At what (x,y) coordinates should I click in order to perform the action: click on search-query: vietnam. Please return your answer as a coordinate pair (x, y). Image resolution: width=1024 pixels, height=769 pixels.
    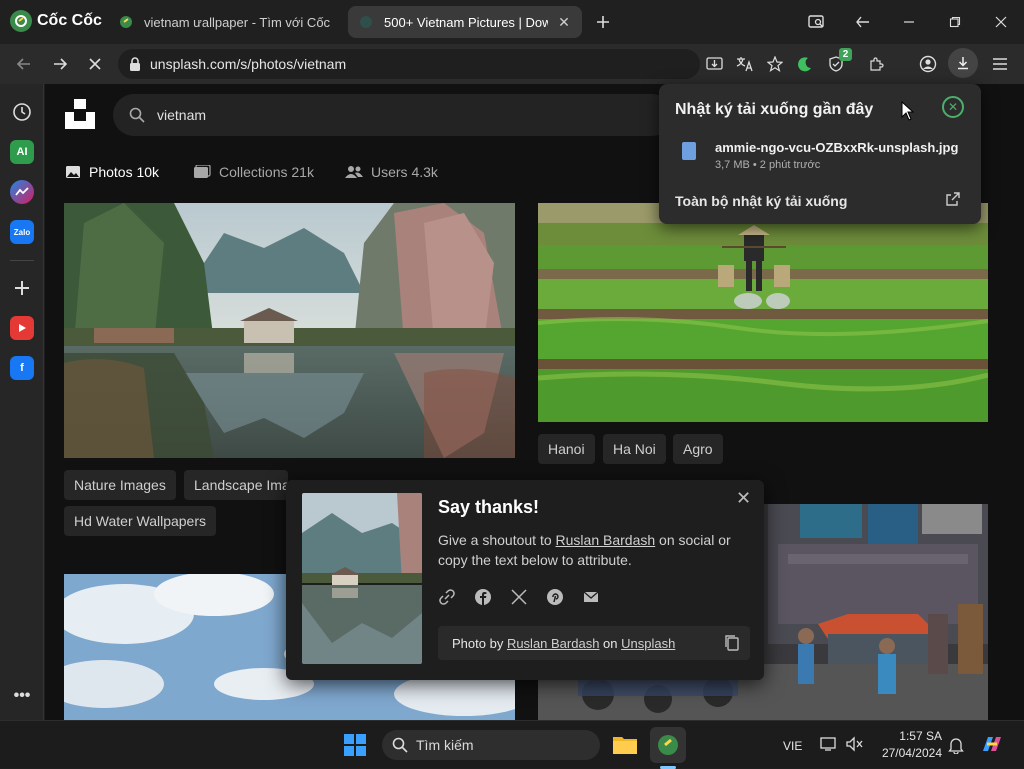
    Looking at the image, I should click on (182, 115).